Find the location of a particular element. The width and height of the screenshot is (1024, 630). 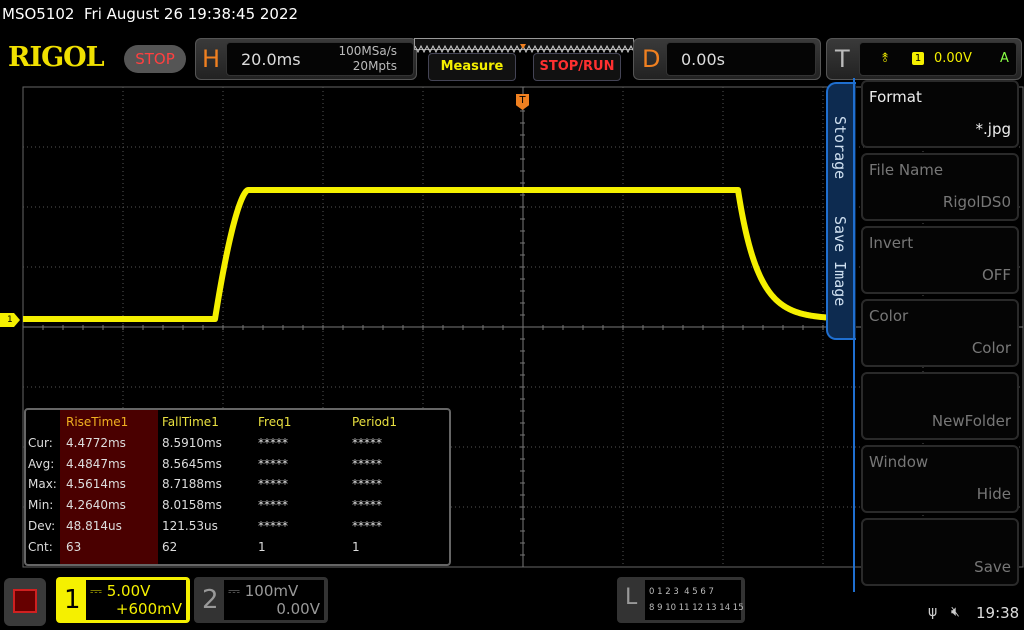

measurement-value: 121.53us is located at coordinates (190, 526).